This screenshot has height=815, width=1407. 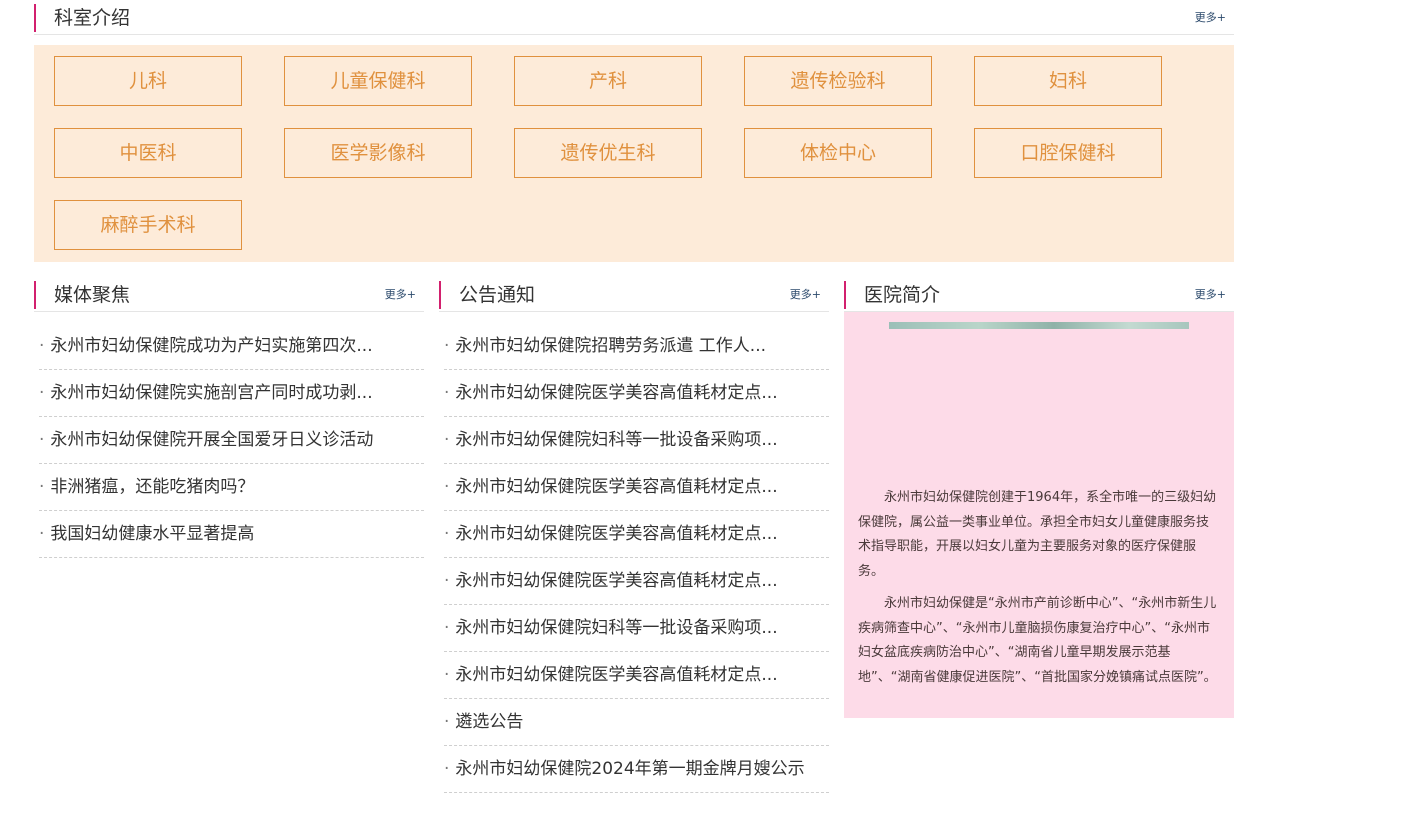 What do you see at coordinates (231, 440) in the screenshot?
I see `list-item: · 永州市妇幼保健院开展全国爱牙日义诊活动` at bounding box center [231, 440].